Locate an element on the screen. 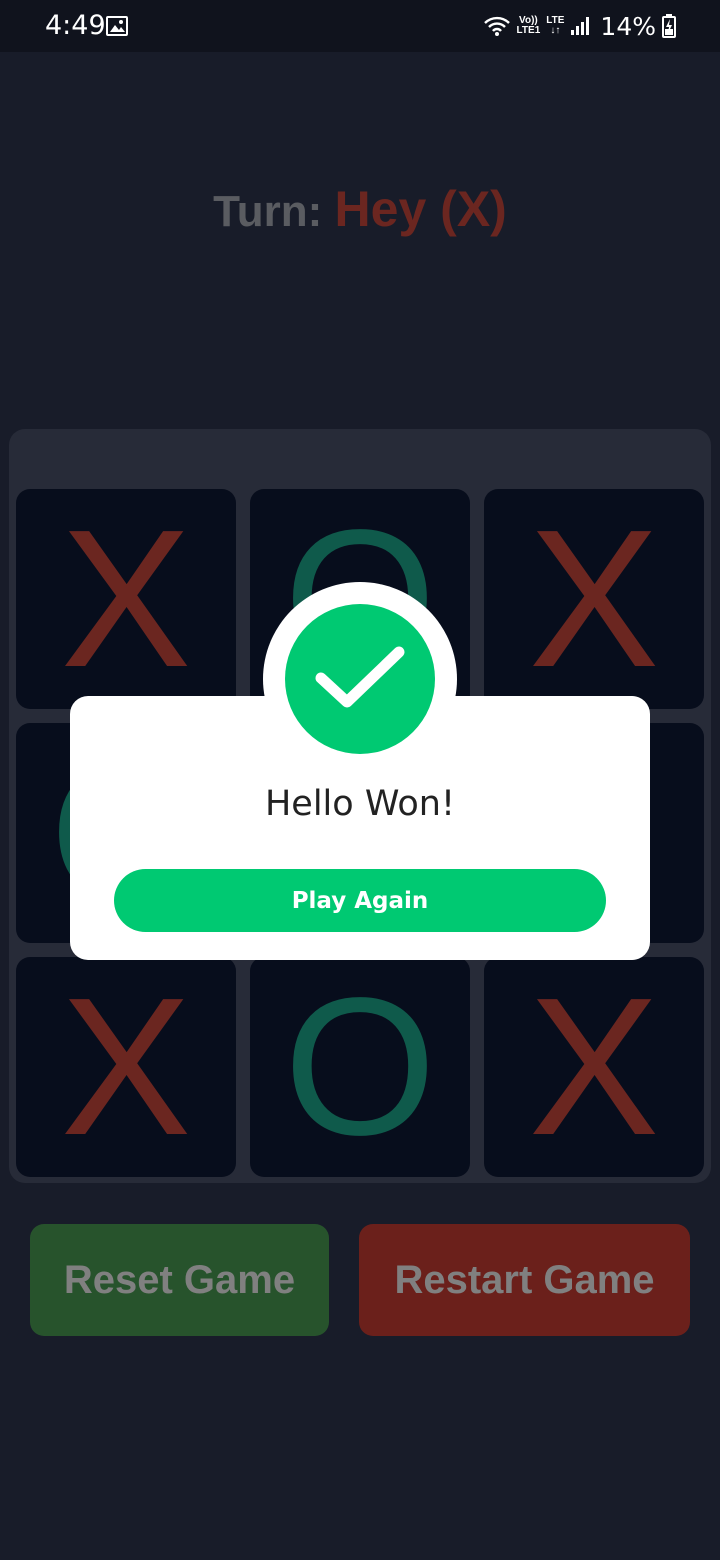  turn-label: Turn: is located at coordinates (268, 211).